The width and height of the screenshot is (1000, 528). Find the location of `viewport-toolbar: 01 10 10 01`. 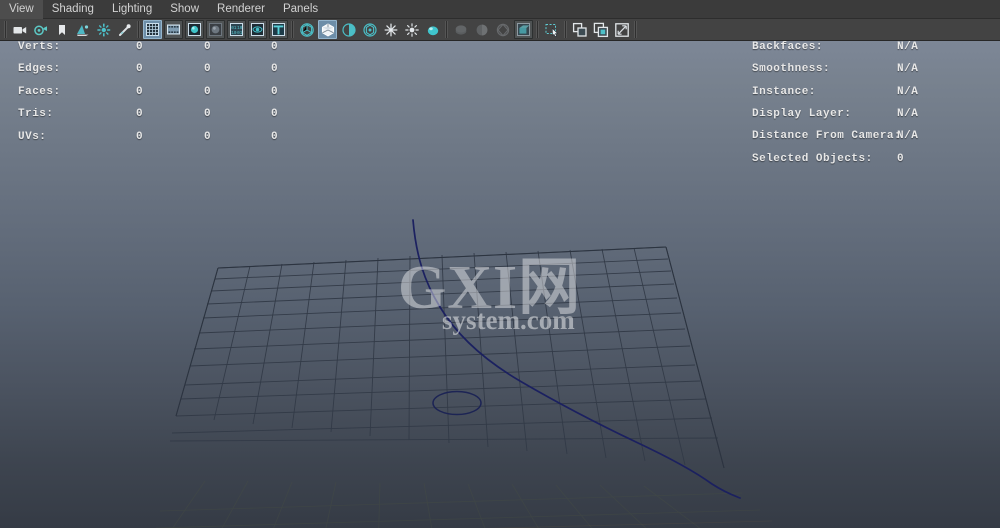

viewport-toolbar: 01 10 10 01 is located at coordinates (500, 30).